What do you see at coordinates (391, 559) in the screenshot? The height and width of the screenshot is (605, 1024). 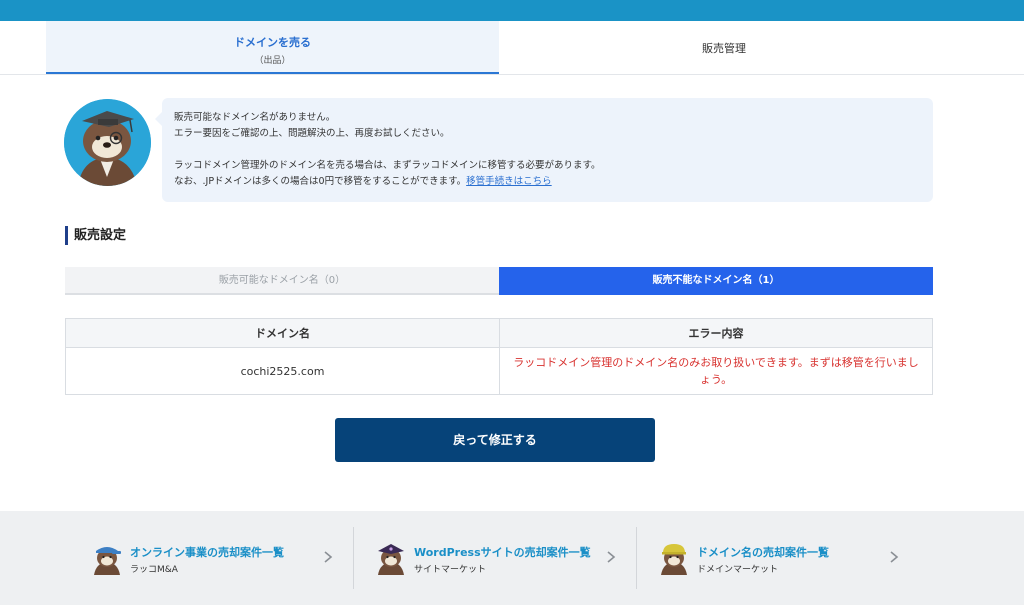 I see `otter-purple-hat-icon` at bounding box center [391, 559].